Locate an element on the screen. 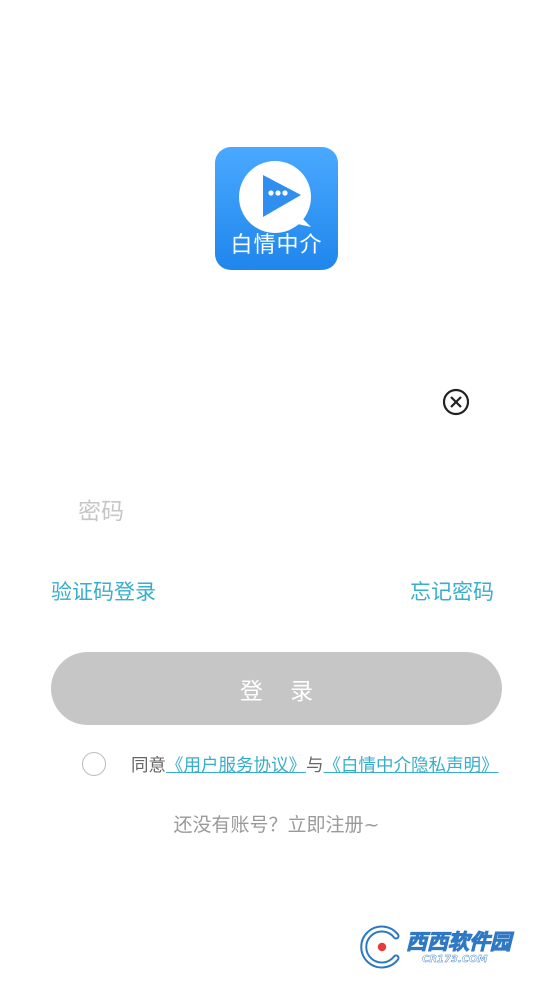 This screenshot has width=553, height=983. agreement-prefix: 同意 is located at coordinates (148, 766).